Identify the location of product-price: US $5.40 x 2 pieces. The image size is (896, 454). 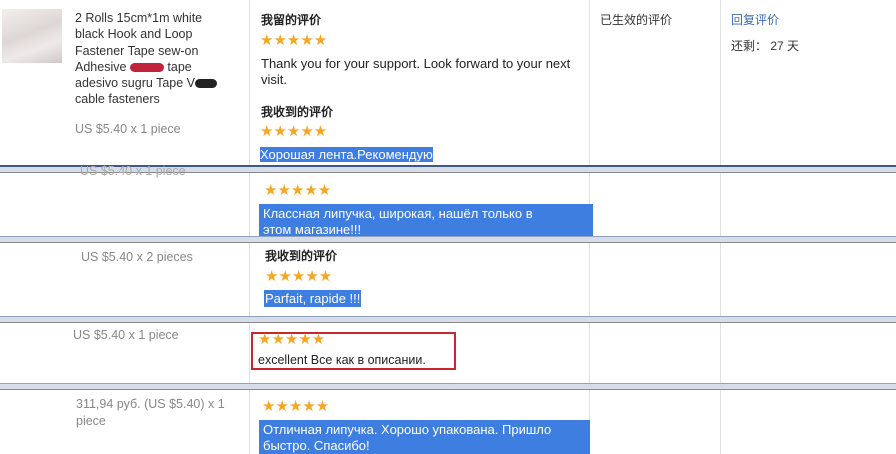
(137, 257).